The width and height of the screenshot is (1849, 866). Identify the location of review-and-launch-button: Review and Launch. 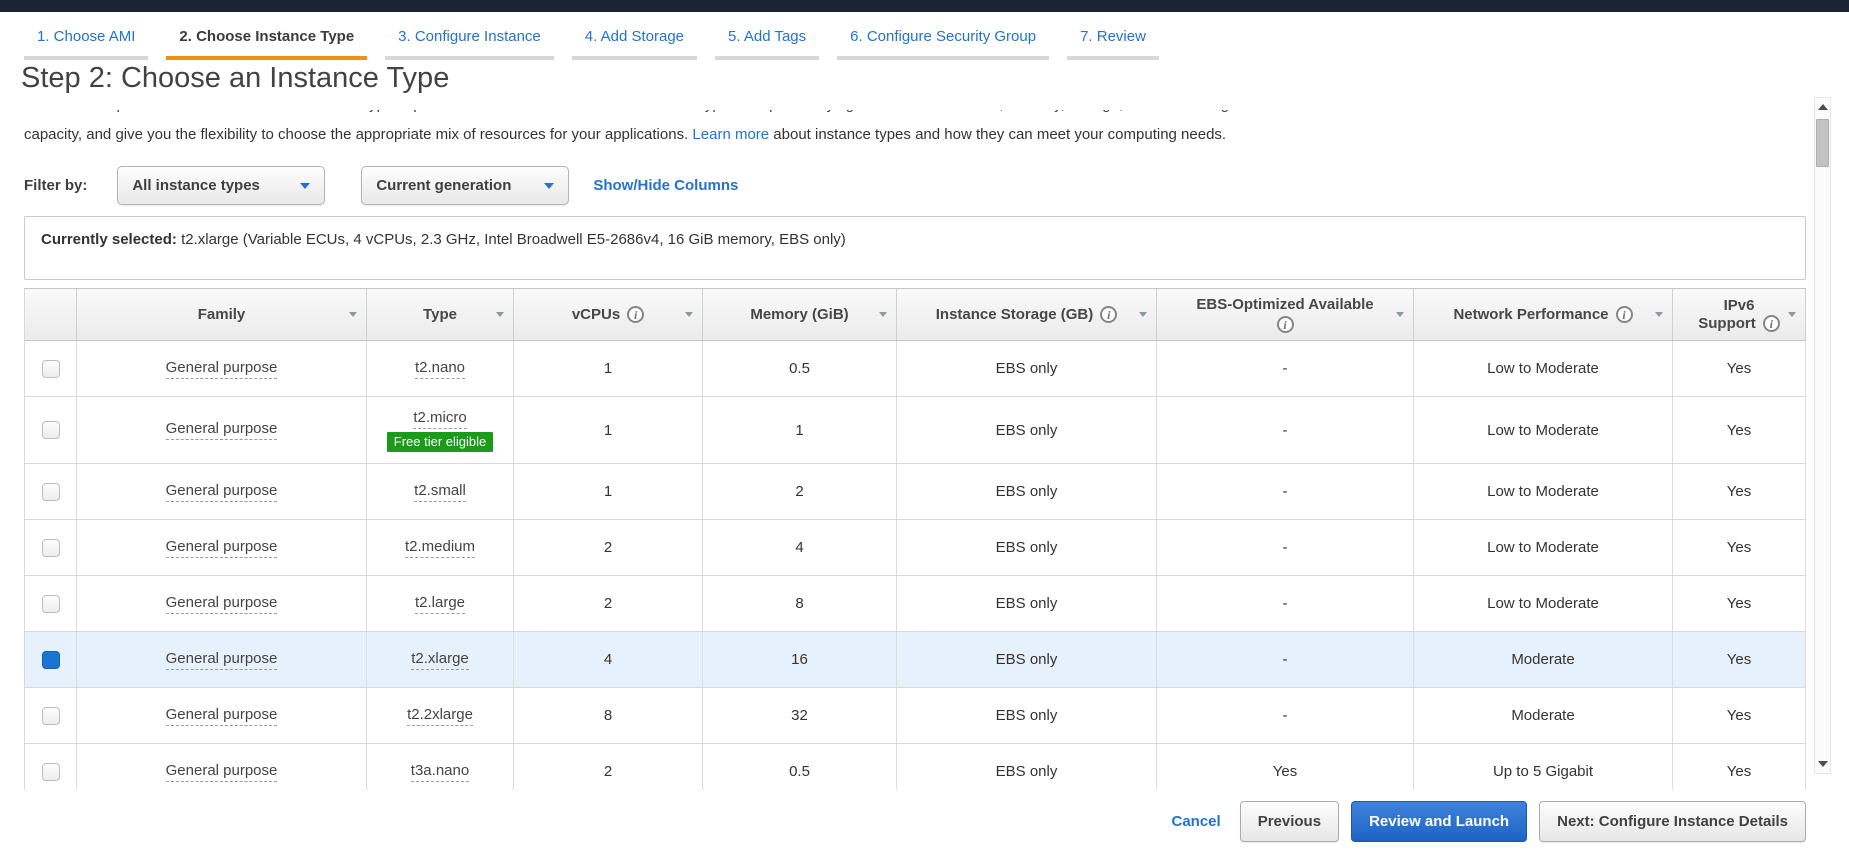
(1439, 821).